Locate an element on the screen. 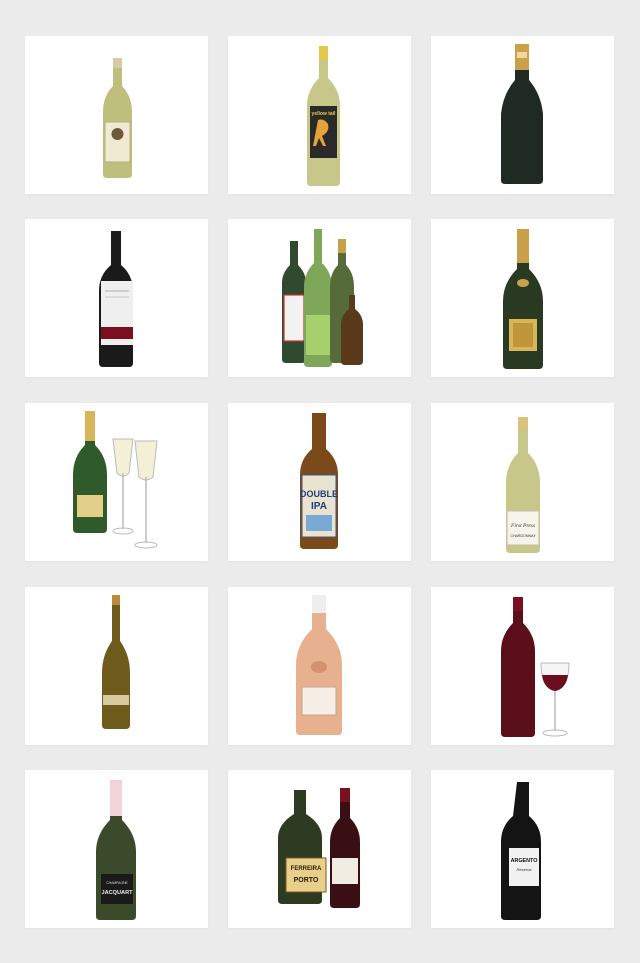 The image size is (640, 963). jacquart-bottle-image: CHAMPAGNE JACQUART is located at coordinates (116, 850).